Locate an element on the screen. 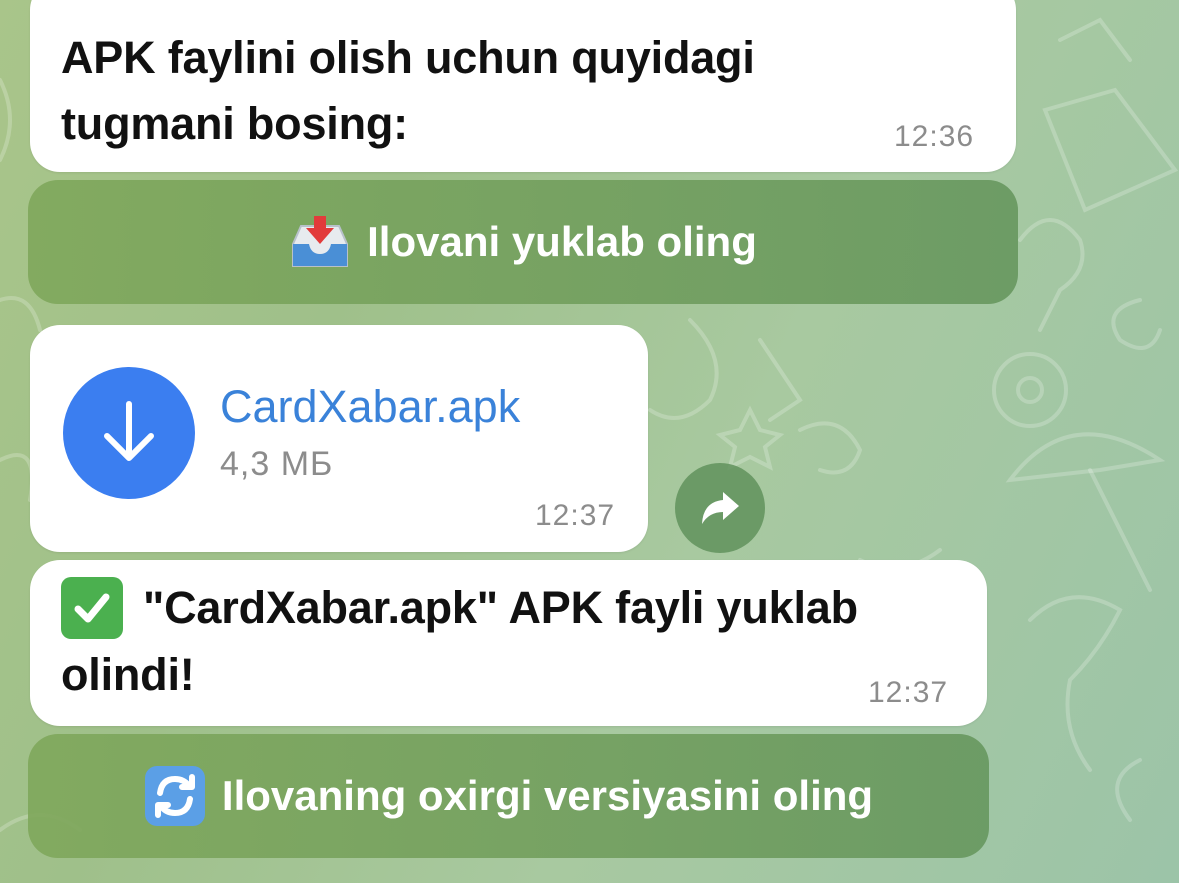  file-size: 4,3 МБ is located at coordinates (277, 464).